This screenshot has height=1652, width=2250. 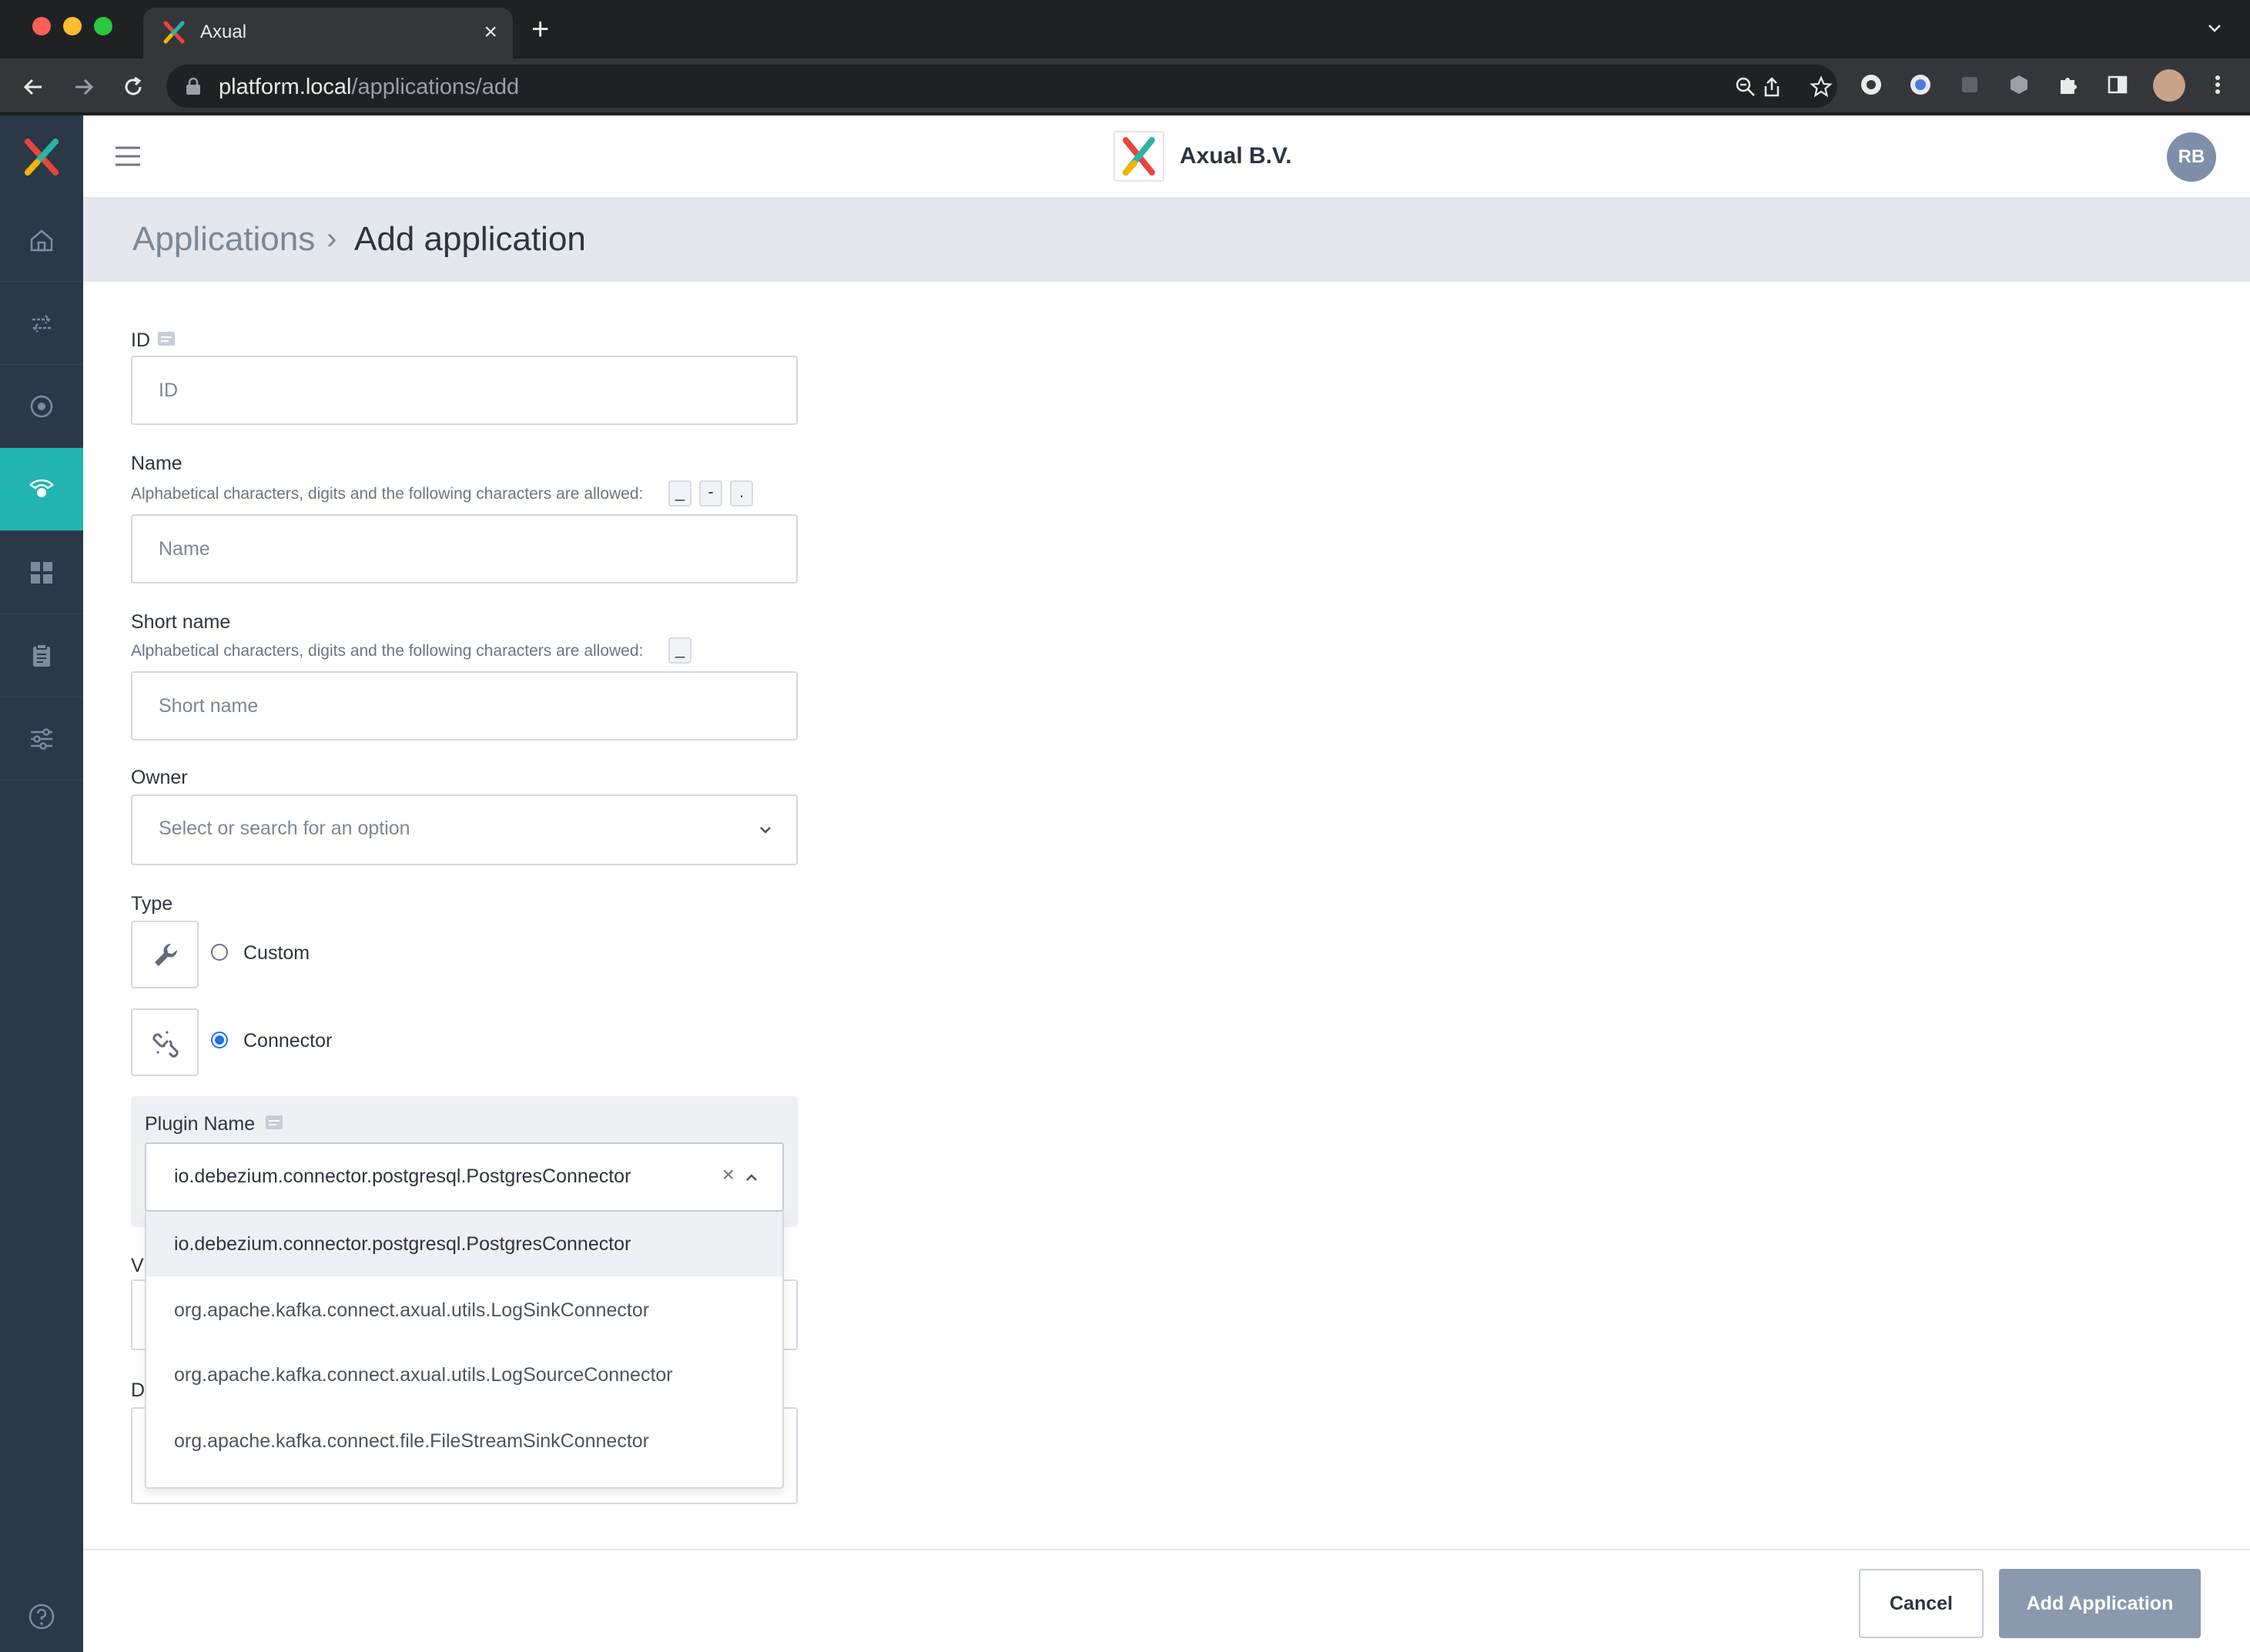 I want to click on short-name-input, so click(x=465, y=706).